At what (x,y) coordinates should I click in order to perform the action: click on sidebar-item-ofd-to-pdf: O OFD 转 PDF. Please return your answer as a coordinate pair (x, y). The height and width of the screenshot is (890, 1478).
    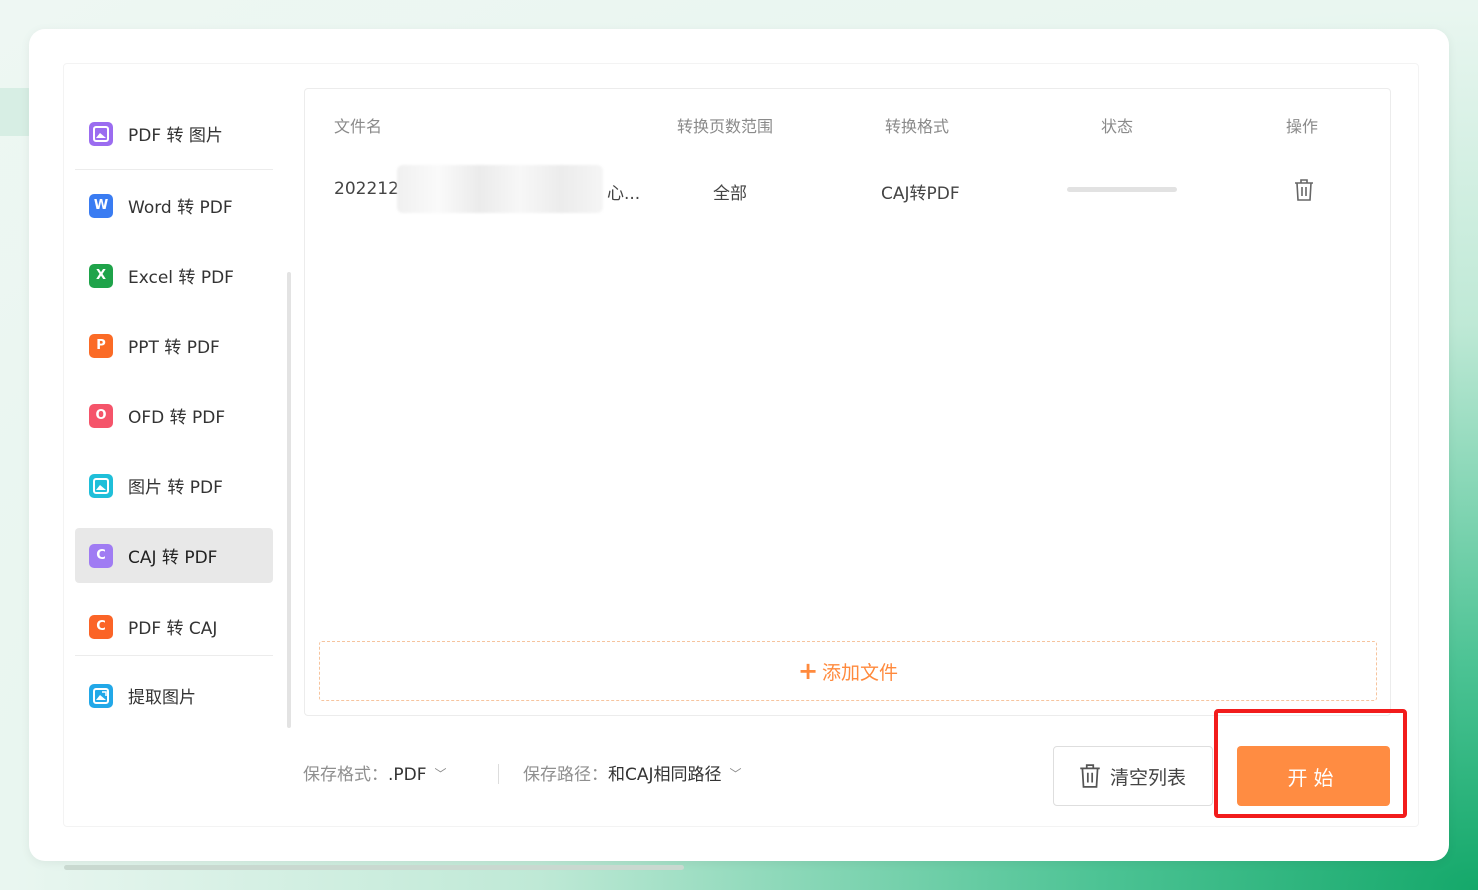
    Looking at the image, I should click on (174, 415).